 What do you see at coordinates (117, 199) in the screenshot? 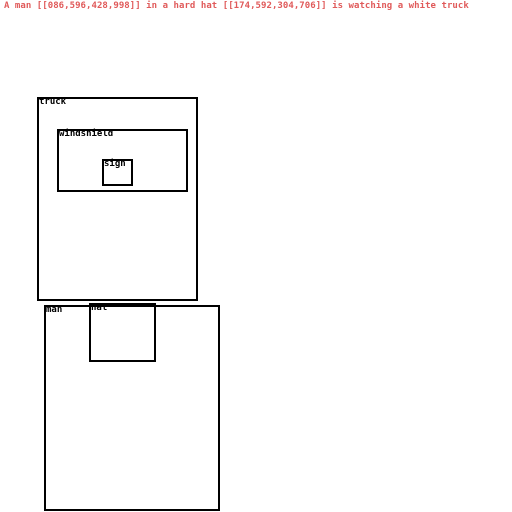
I see `truck-box: truck` at bounding box center [117, 199].